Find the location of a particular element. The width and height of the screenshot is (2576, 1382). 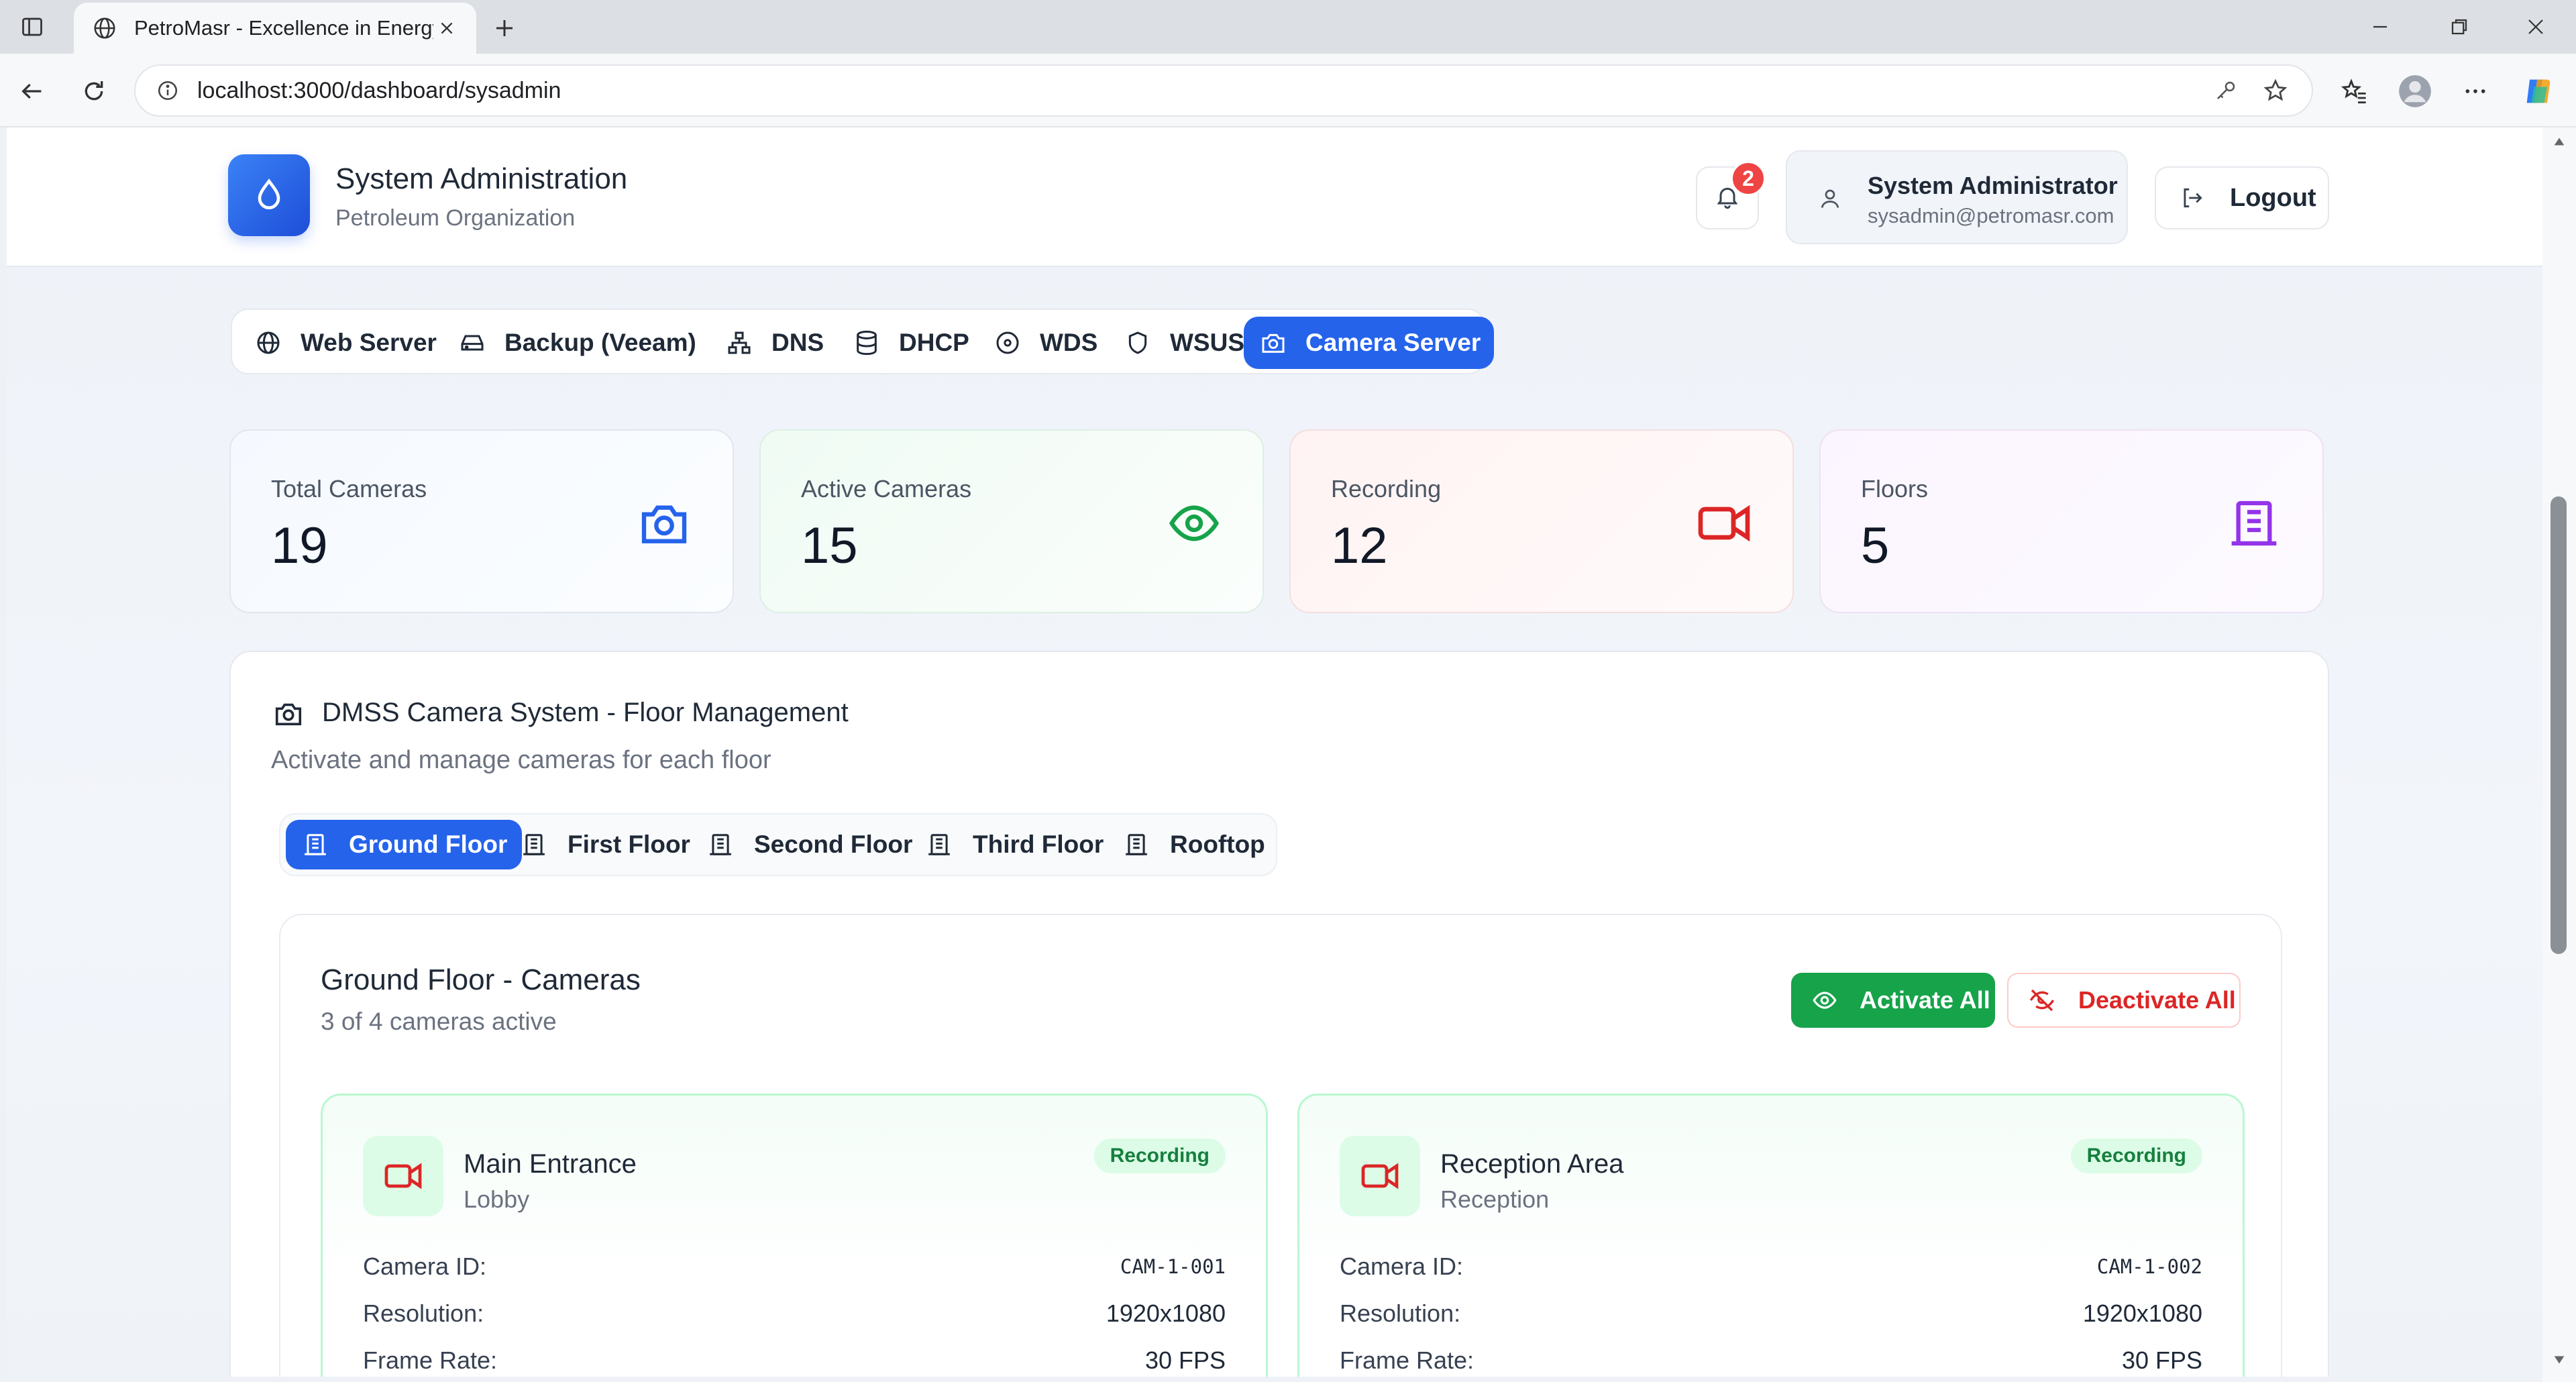

sidebar-toggle-icon is located at coordinates (32, 27).